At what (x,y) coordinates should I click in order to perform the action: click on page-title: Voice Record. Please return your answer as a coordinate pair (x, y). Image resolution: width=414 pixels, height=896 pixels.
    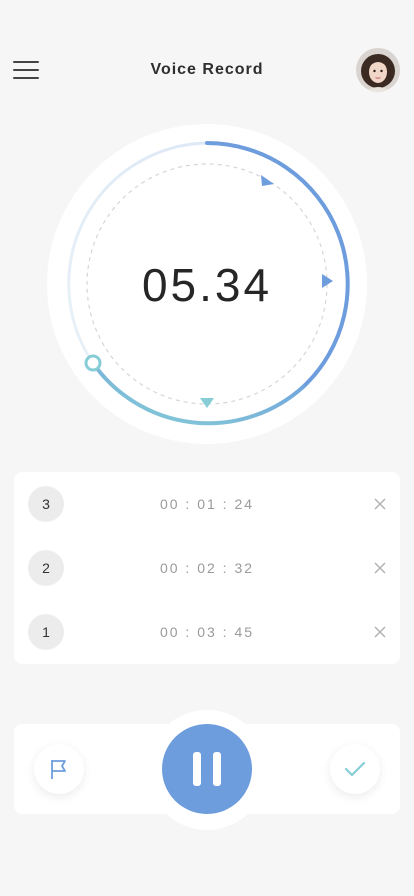
    Looking at the image, I should click on (207, 69).